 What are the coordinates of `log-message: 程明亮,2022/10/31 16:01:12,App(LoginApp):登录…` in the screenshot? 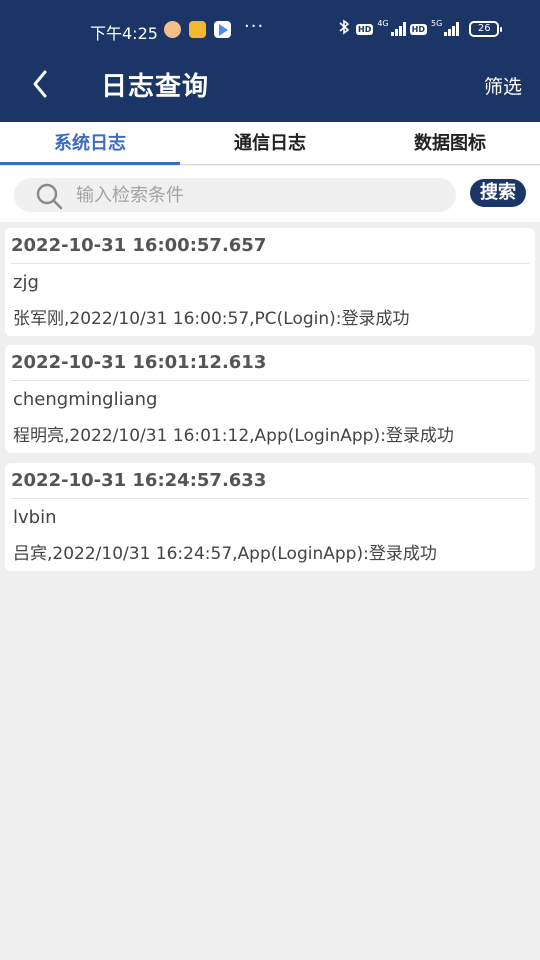 It's located at (233, 436).